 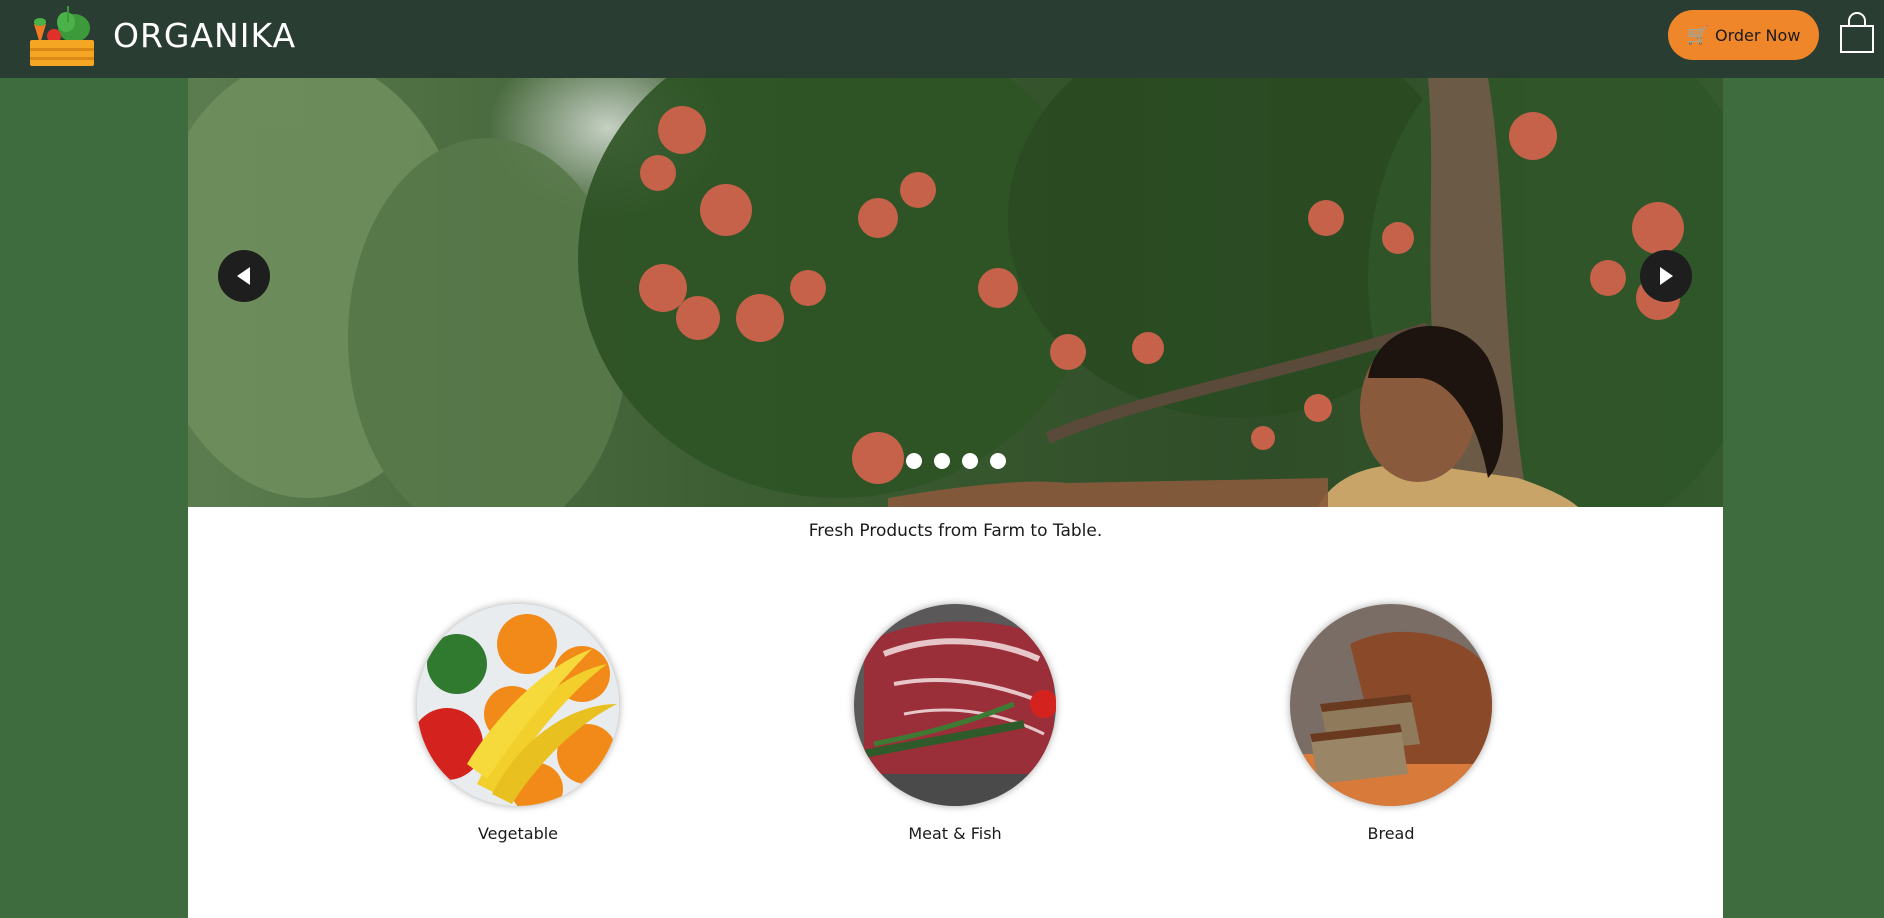 What do you see at coordinates (1857, 33) in the screenshot?
I see `shopping-bag-icon` at bounding box center [1857, 33].